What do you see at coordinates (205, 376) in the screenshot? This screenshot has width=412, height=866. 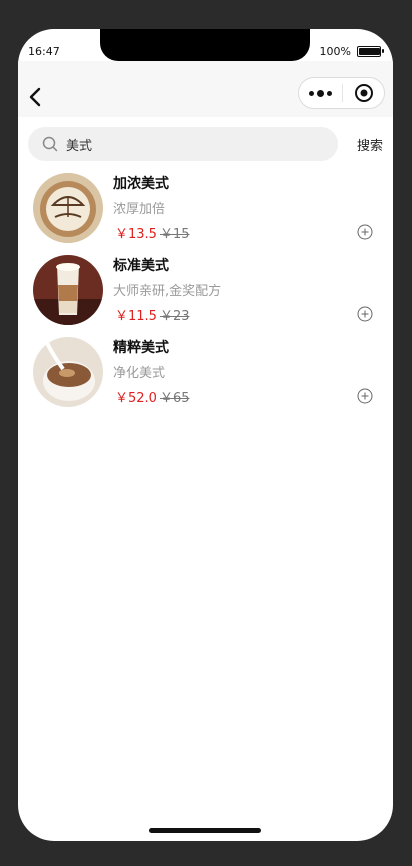 I see `list-item: 精粹美式 净化美式 ￥52.0 ￥65` at bounding box center [205, 376].